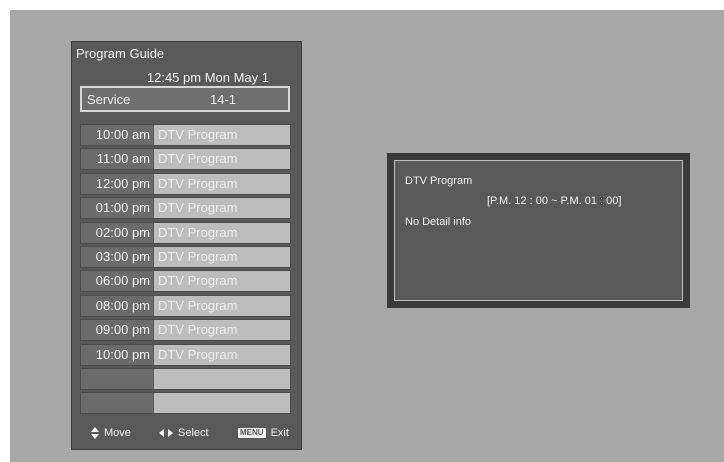 This screenshot has width=724, height=462. I want to click on program-row: 02:00 pm DTV Program, so click(185, 232).